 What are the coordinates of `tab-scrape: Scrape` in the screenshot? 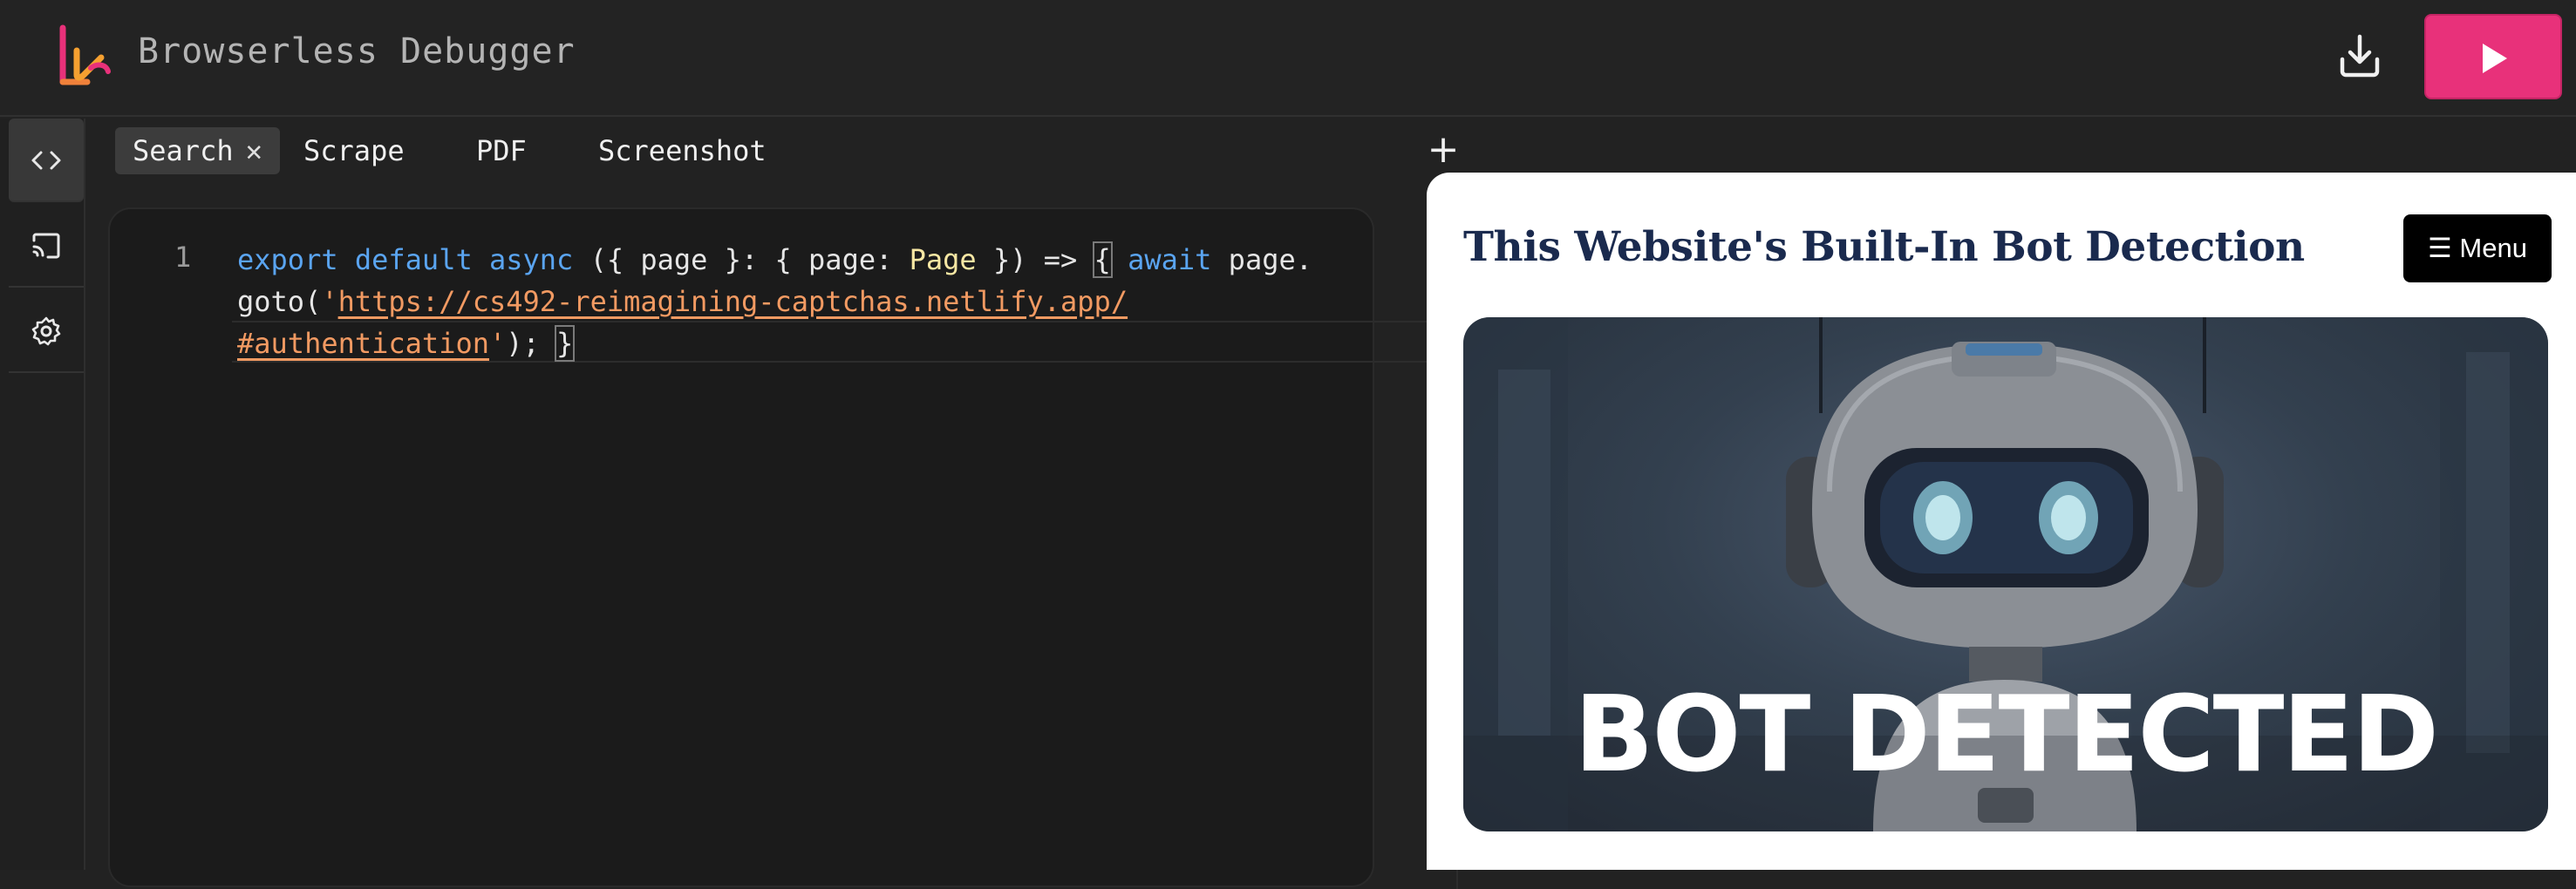 It's located at (354, 151).